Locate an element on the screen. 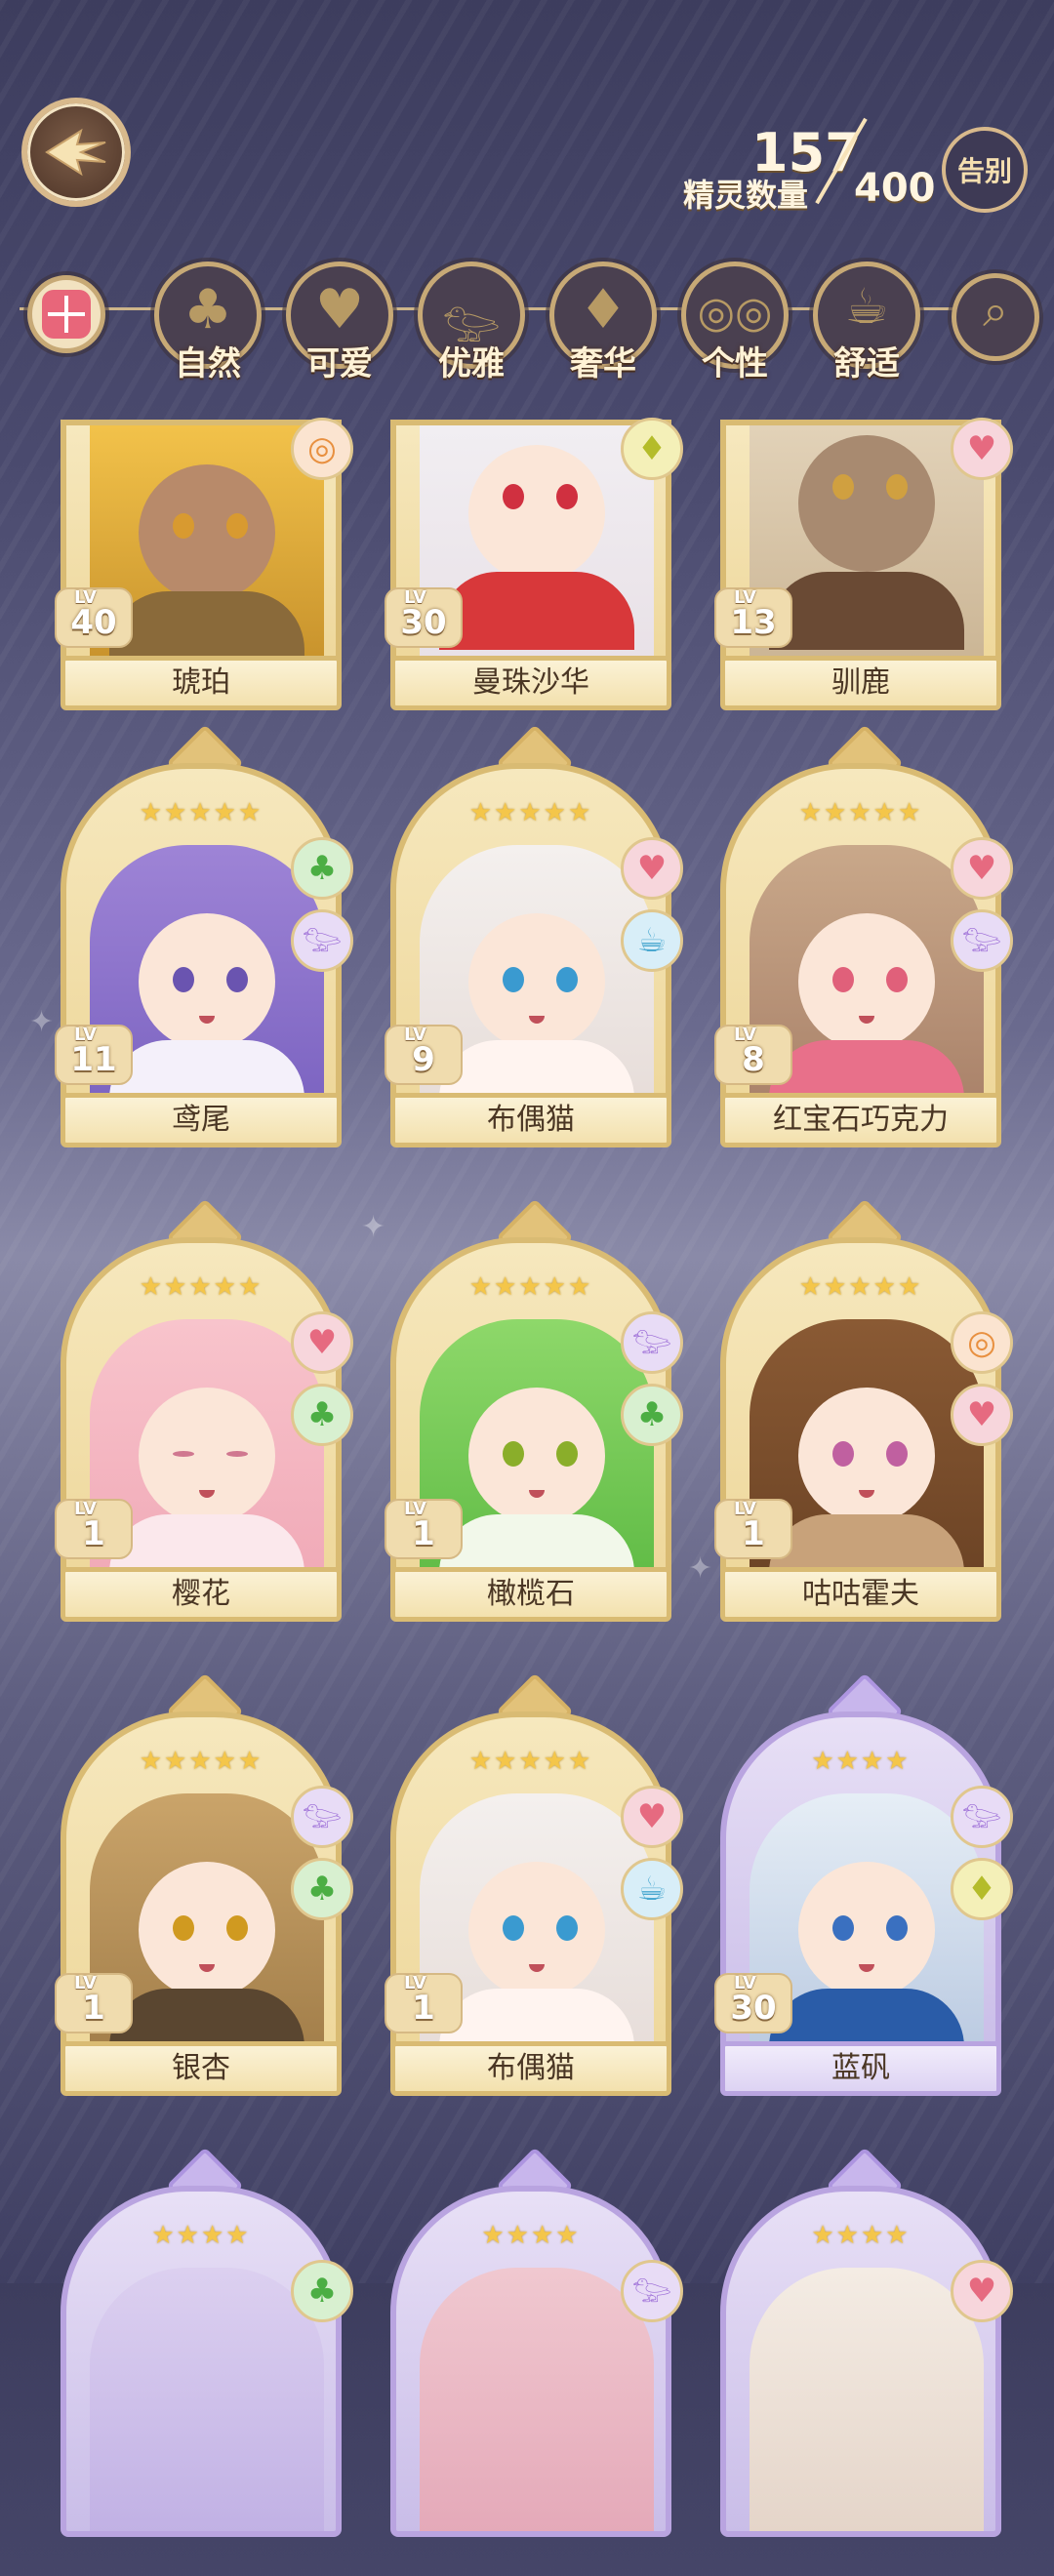  sparkle-decoration: ✦ is located at coordinates (700, 1568).